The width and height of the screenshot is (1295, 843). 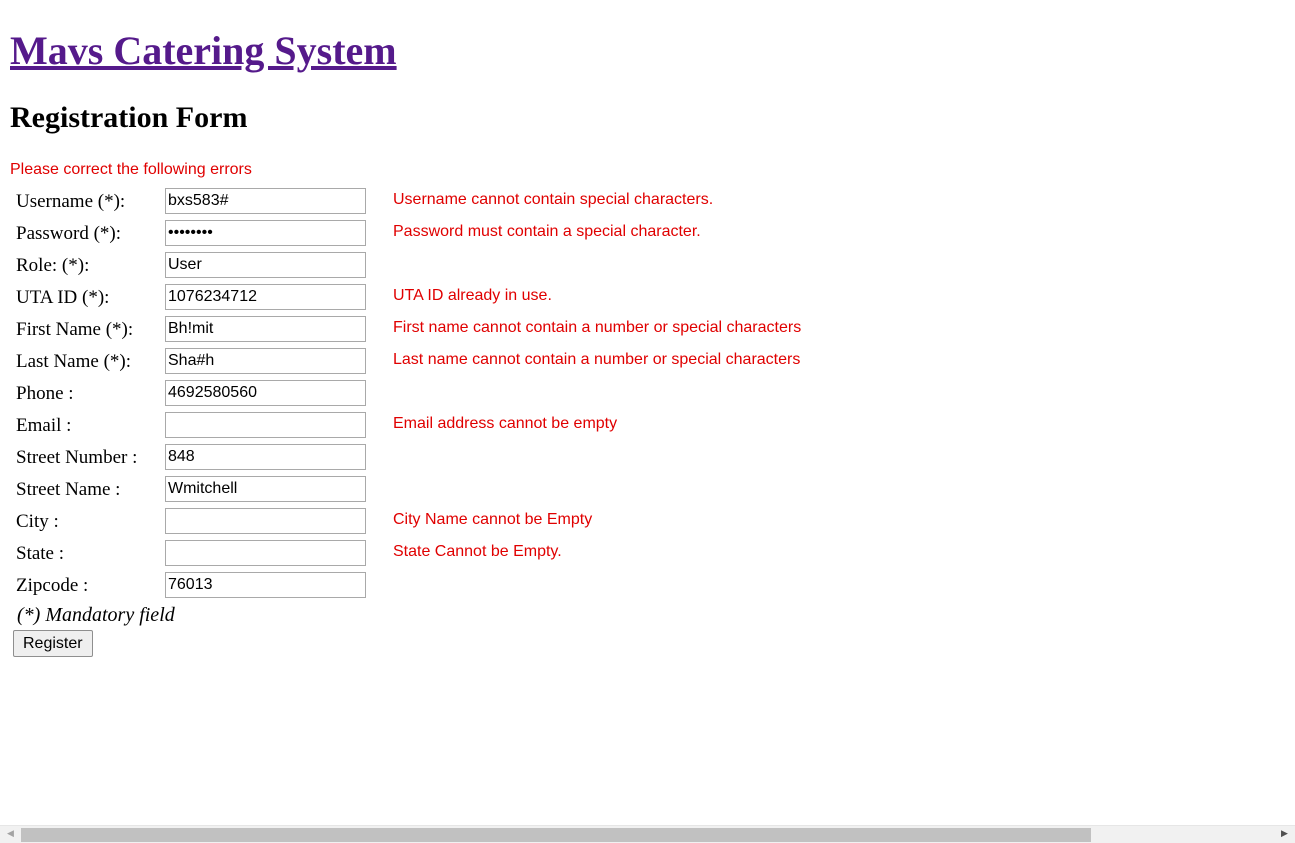 I want to click on register-button: Register, so click(x=53, y=643).